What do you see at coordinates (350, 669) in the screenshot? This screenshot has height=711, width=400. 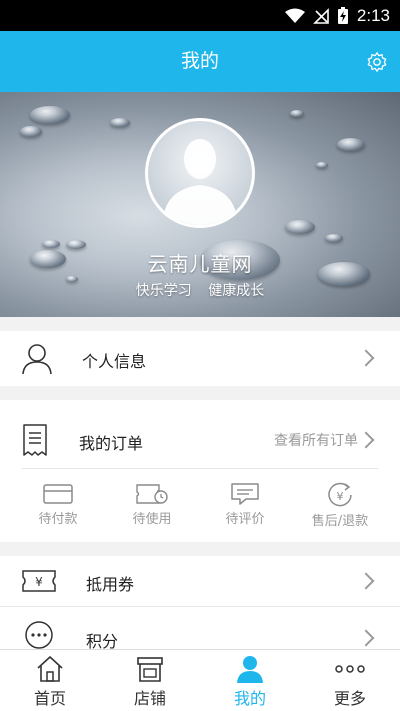 I see `more-icon` at bounding box center [350, 669].